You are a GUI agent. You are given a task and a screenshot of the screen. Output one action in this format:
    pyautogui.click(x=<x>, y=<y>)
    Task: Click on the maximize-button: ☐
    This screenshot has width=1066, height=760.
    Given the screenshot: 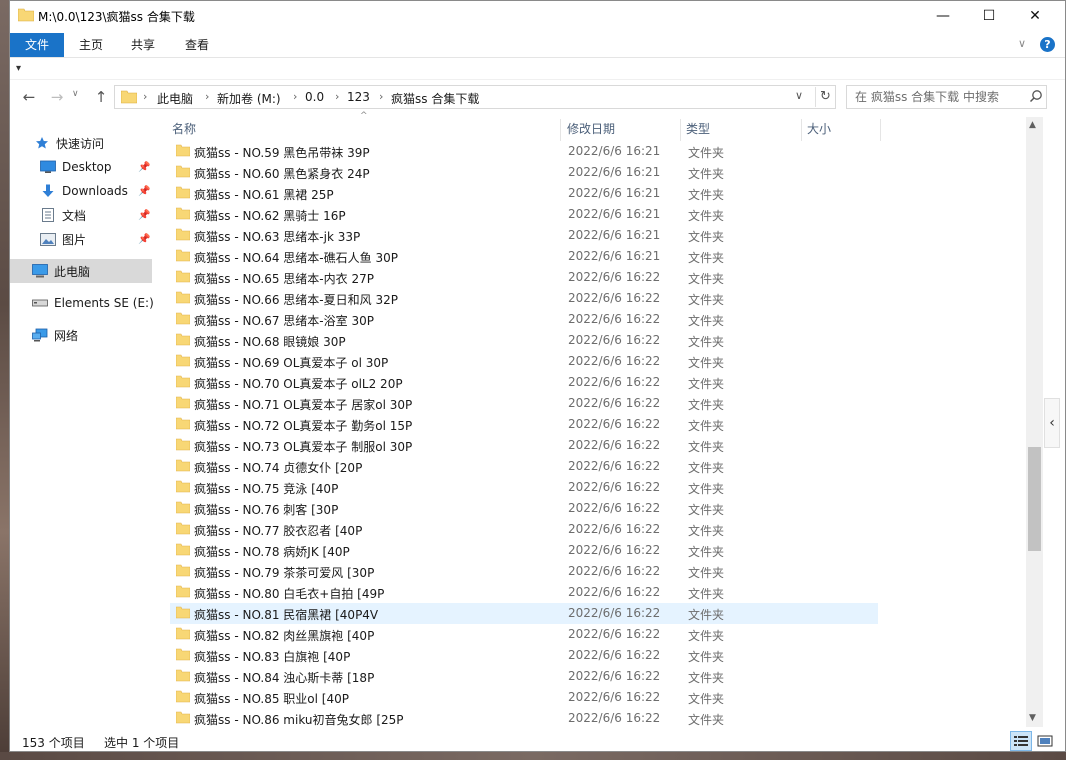 What is the action you would take?
    pyautogui.click(x=989, y=16)
    